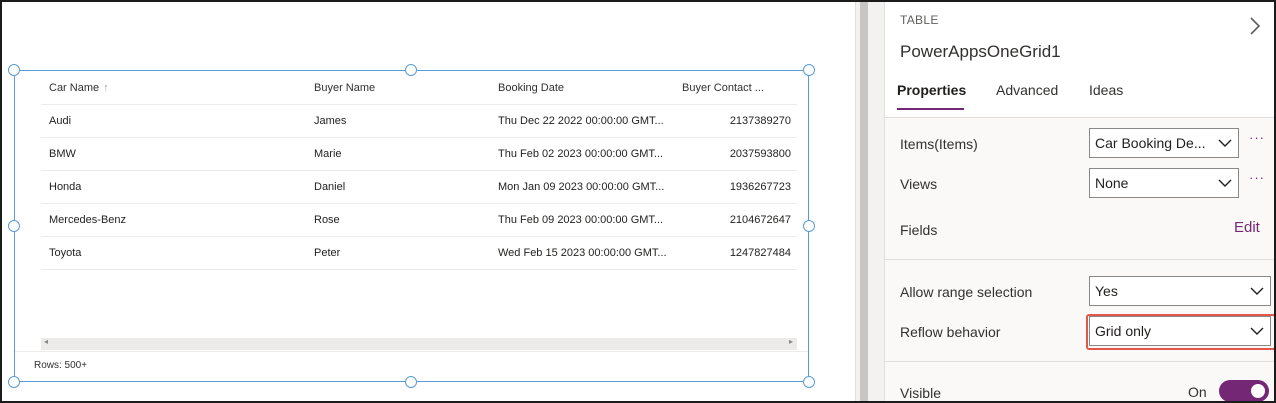 Image resolution: width=1276 pixels, height=403 pixels. Describe the element at coordinates (106, 87) in the screenshot. I see `sort-ascending-icon: ↑` at that location.